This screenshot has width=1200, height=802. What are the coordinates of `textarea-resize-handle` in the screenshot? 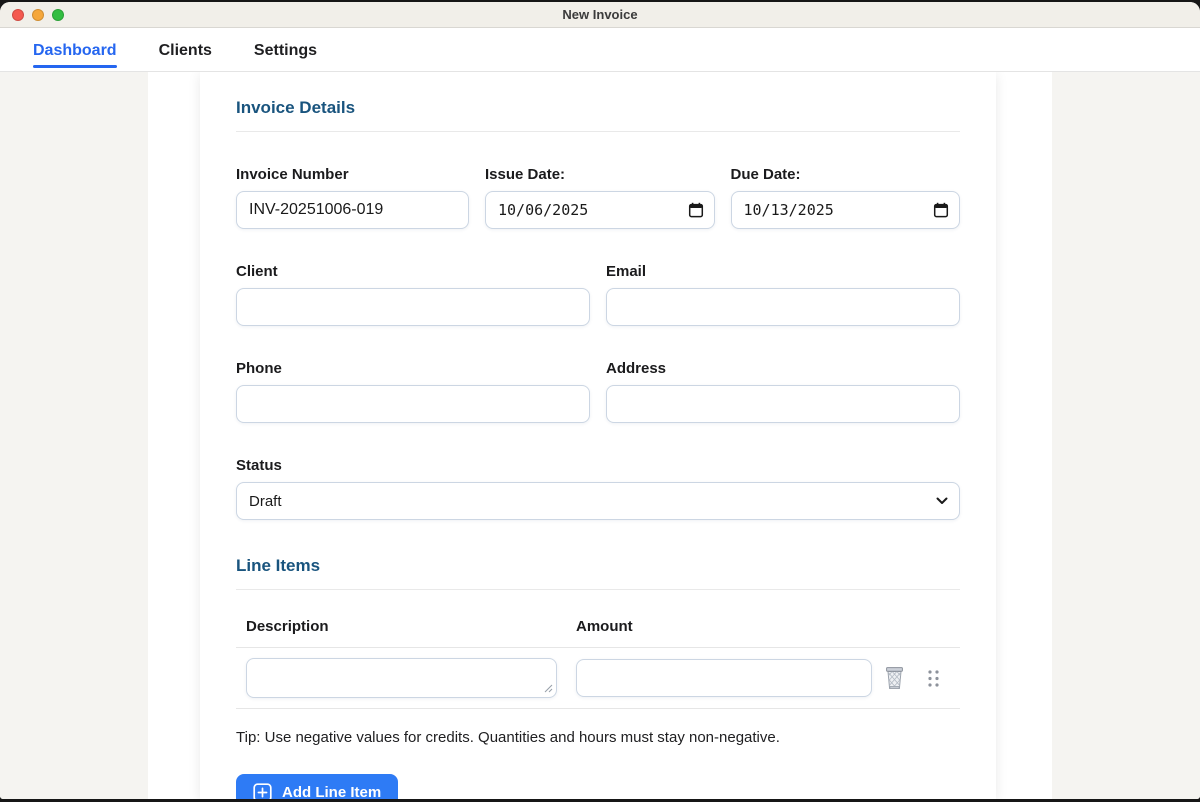 It's located at (548, 688).